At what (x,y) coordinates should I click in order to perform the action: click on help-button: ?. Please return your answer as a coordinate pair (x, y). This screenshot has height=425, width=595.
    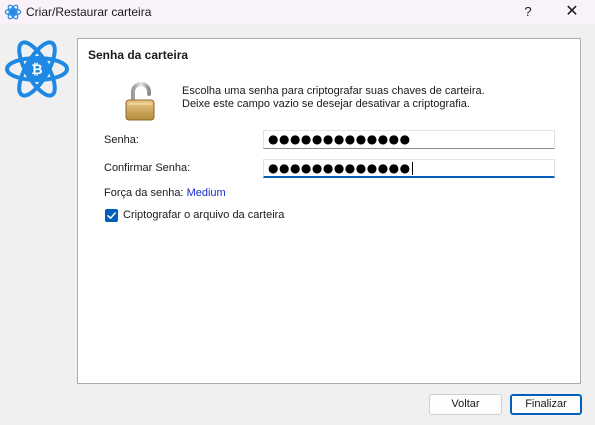
    Looking at the image, I should click on (528, 12).